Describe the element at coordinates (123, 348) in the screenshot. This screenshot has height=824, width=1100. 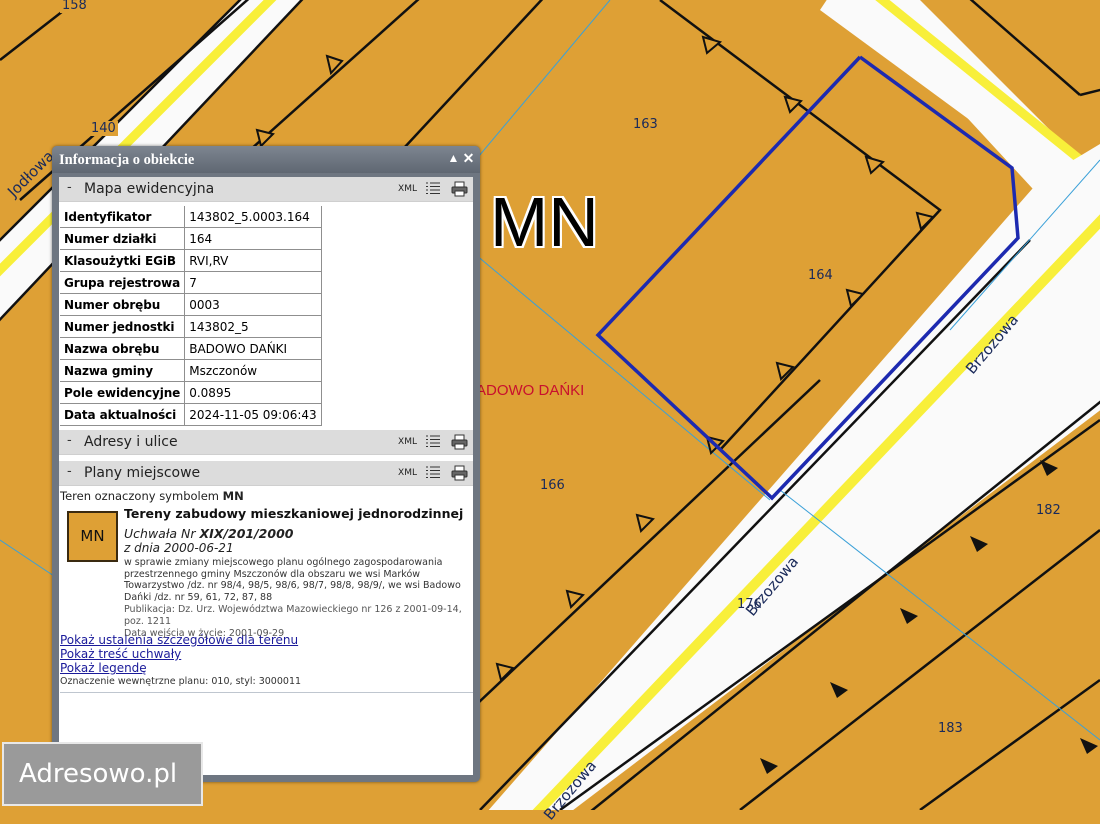
I see `attribute-key: Nazwa obrębu` at that location.